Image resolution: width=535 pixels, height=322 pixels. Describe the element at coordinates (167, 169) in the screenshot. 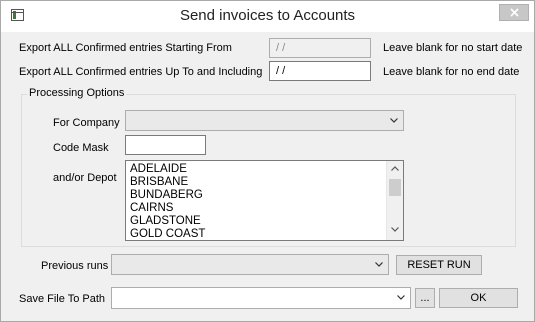

I see `depot-list-item: ADELAIDE` at that location.